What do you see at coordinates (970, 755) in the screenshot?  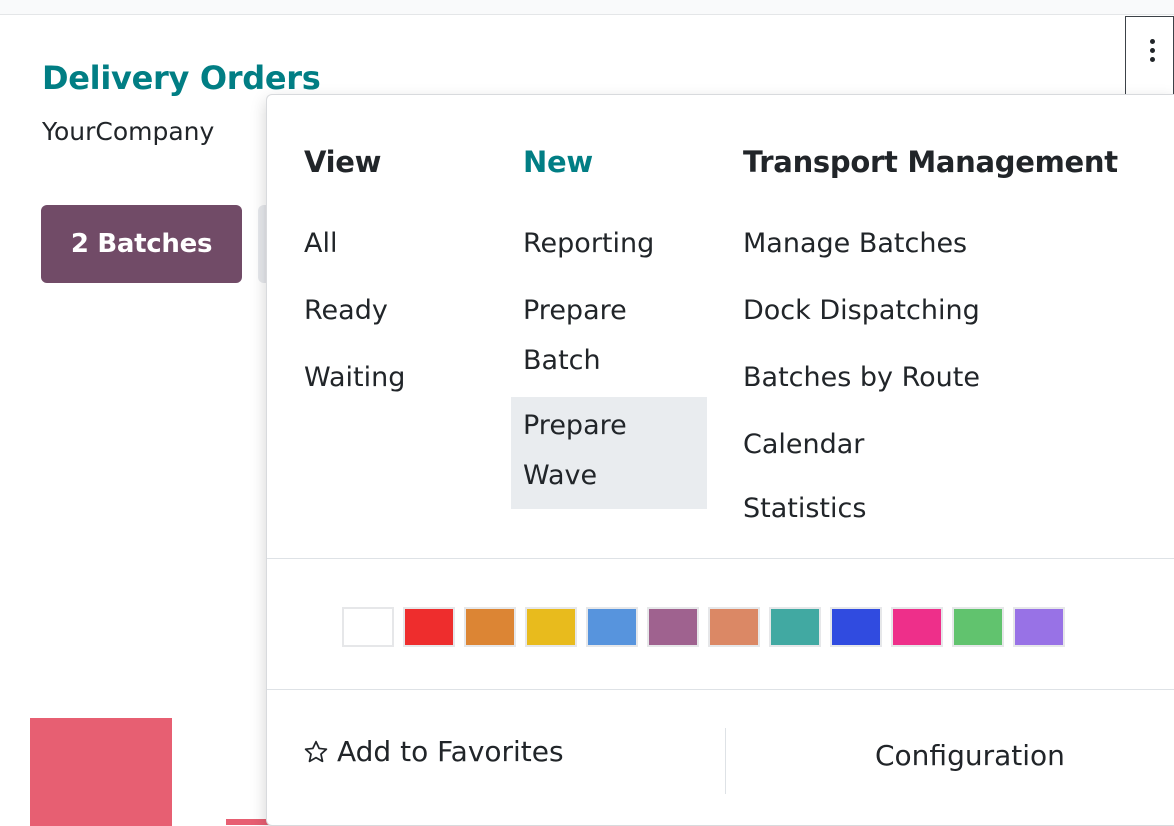 I see `configuration-button: Configuration` at bounding box center [970, 755].